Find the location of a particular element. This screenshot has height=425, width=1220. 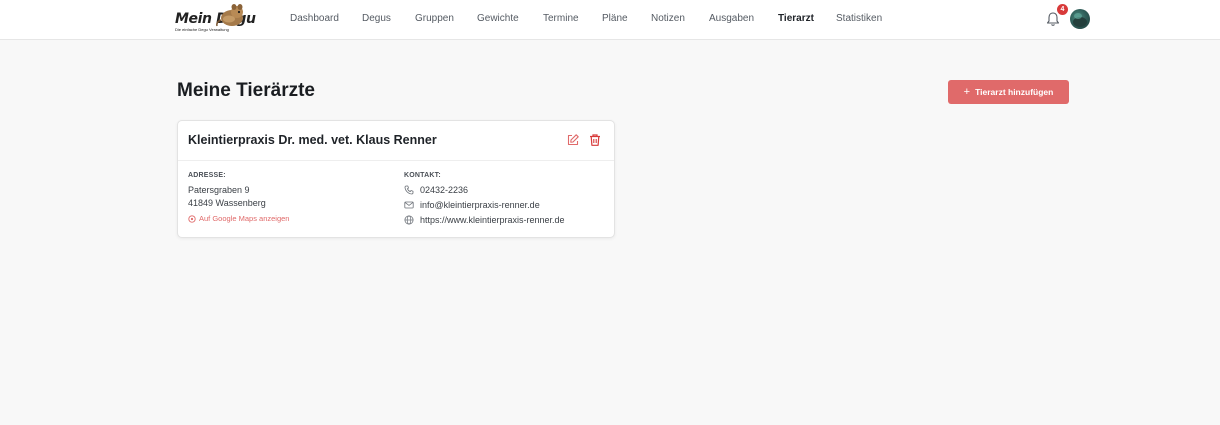

nav-item-tierarzt: Tierarzt is located at coordinates (796, 18).